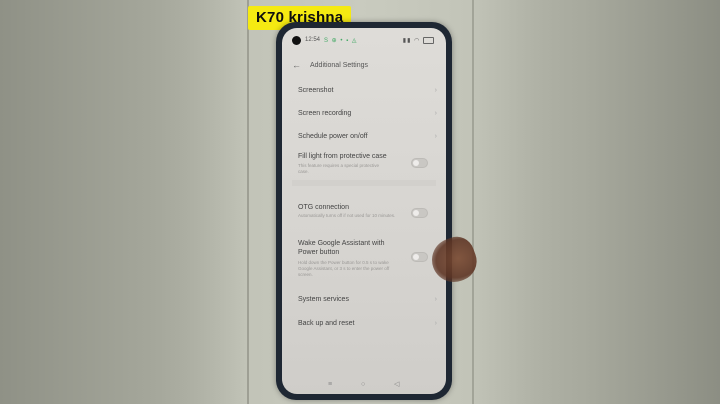 This screenshot has width=720, height=404. What do you see at coordinates (341, 243) in the screenshot?
I see `settings-item-label: Wake Google Assistant with` at bounding box center [341, 243].